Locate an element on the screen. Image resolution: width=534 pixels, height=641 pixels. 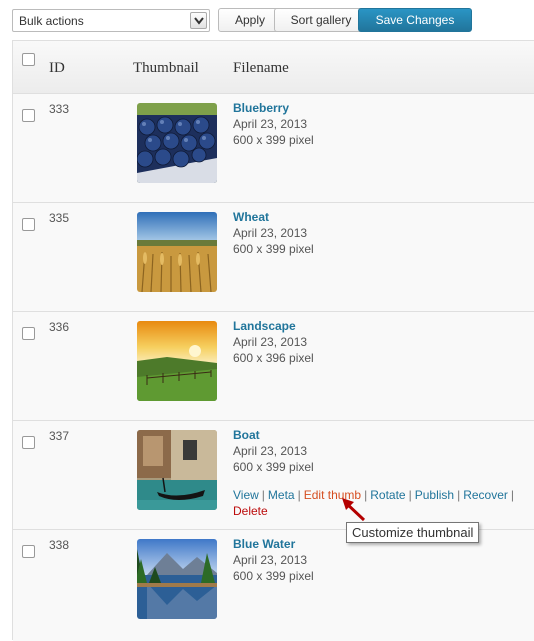
publish-link: Publish is located at coordinates (434, 495).